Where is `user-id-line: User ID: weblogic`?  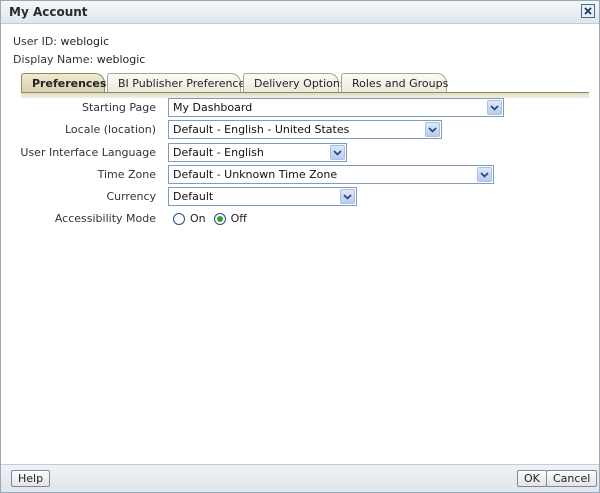 user-id-line: User ID: weblogic is located at coordinates (61, 41).